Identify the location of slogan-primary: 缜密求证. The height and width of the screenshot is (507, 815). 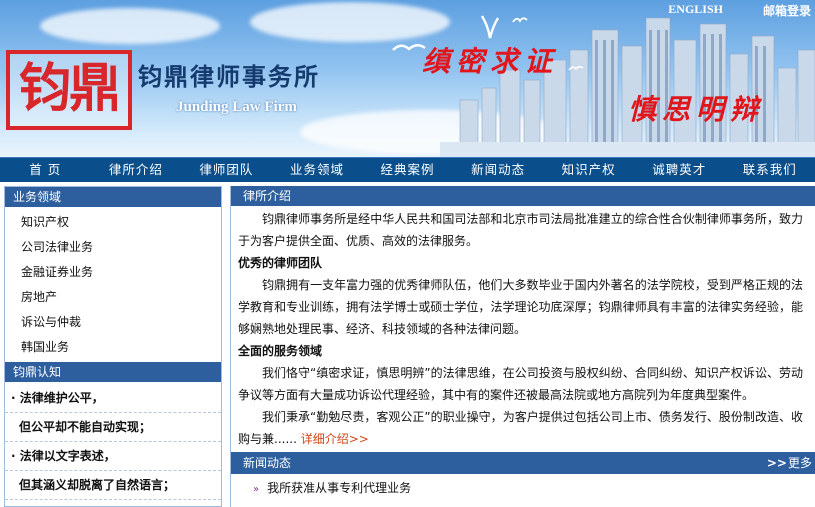
(490, 61).